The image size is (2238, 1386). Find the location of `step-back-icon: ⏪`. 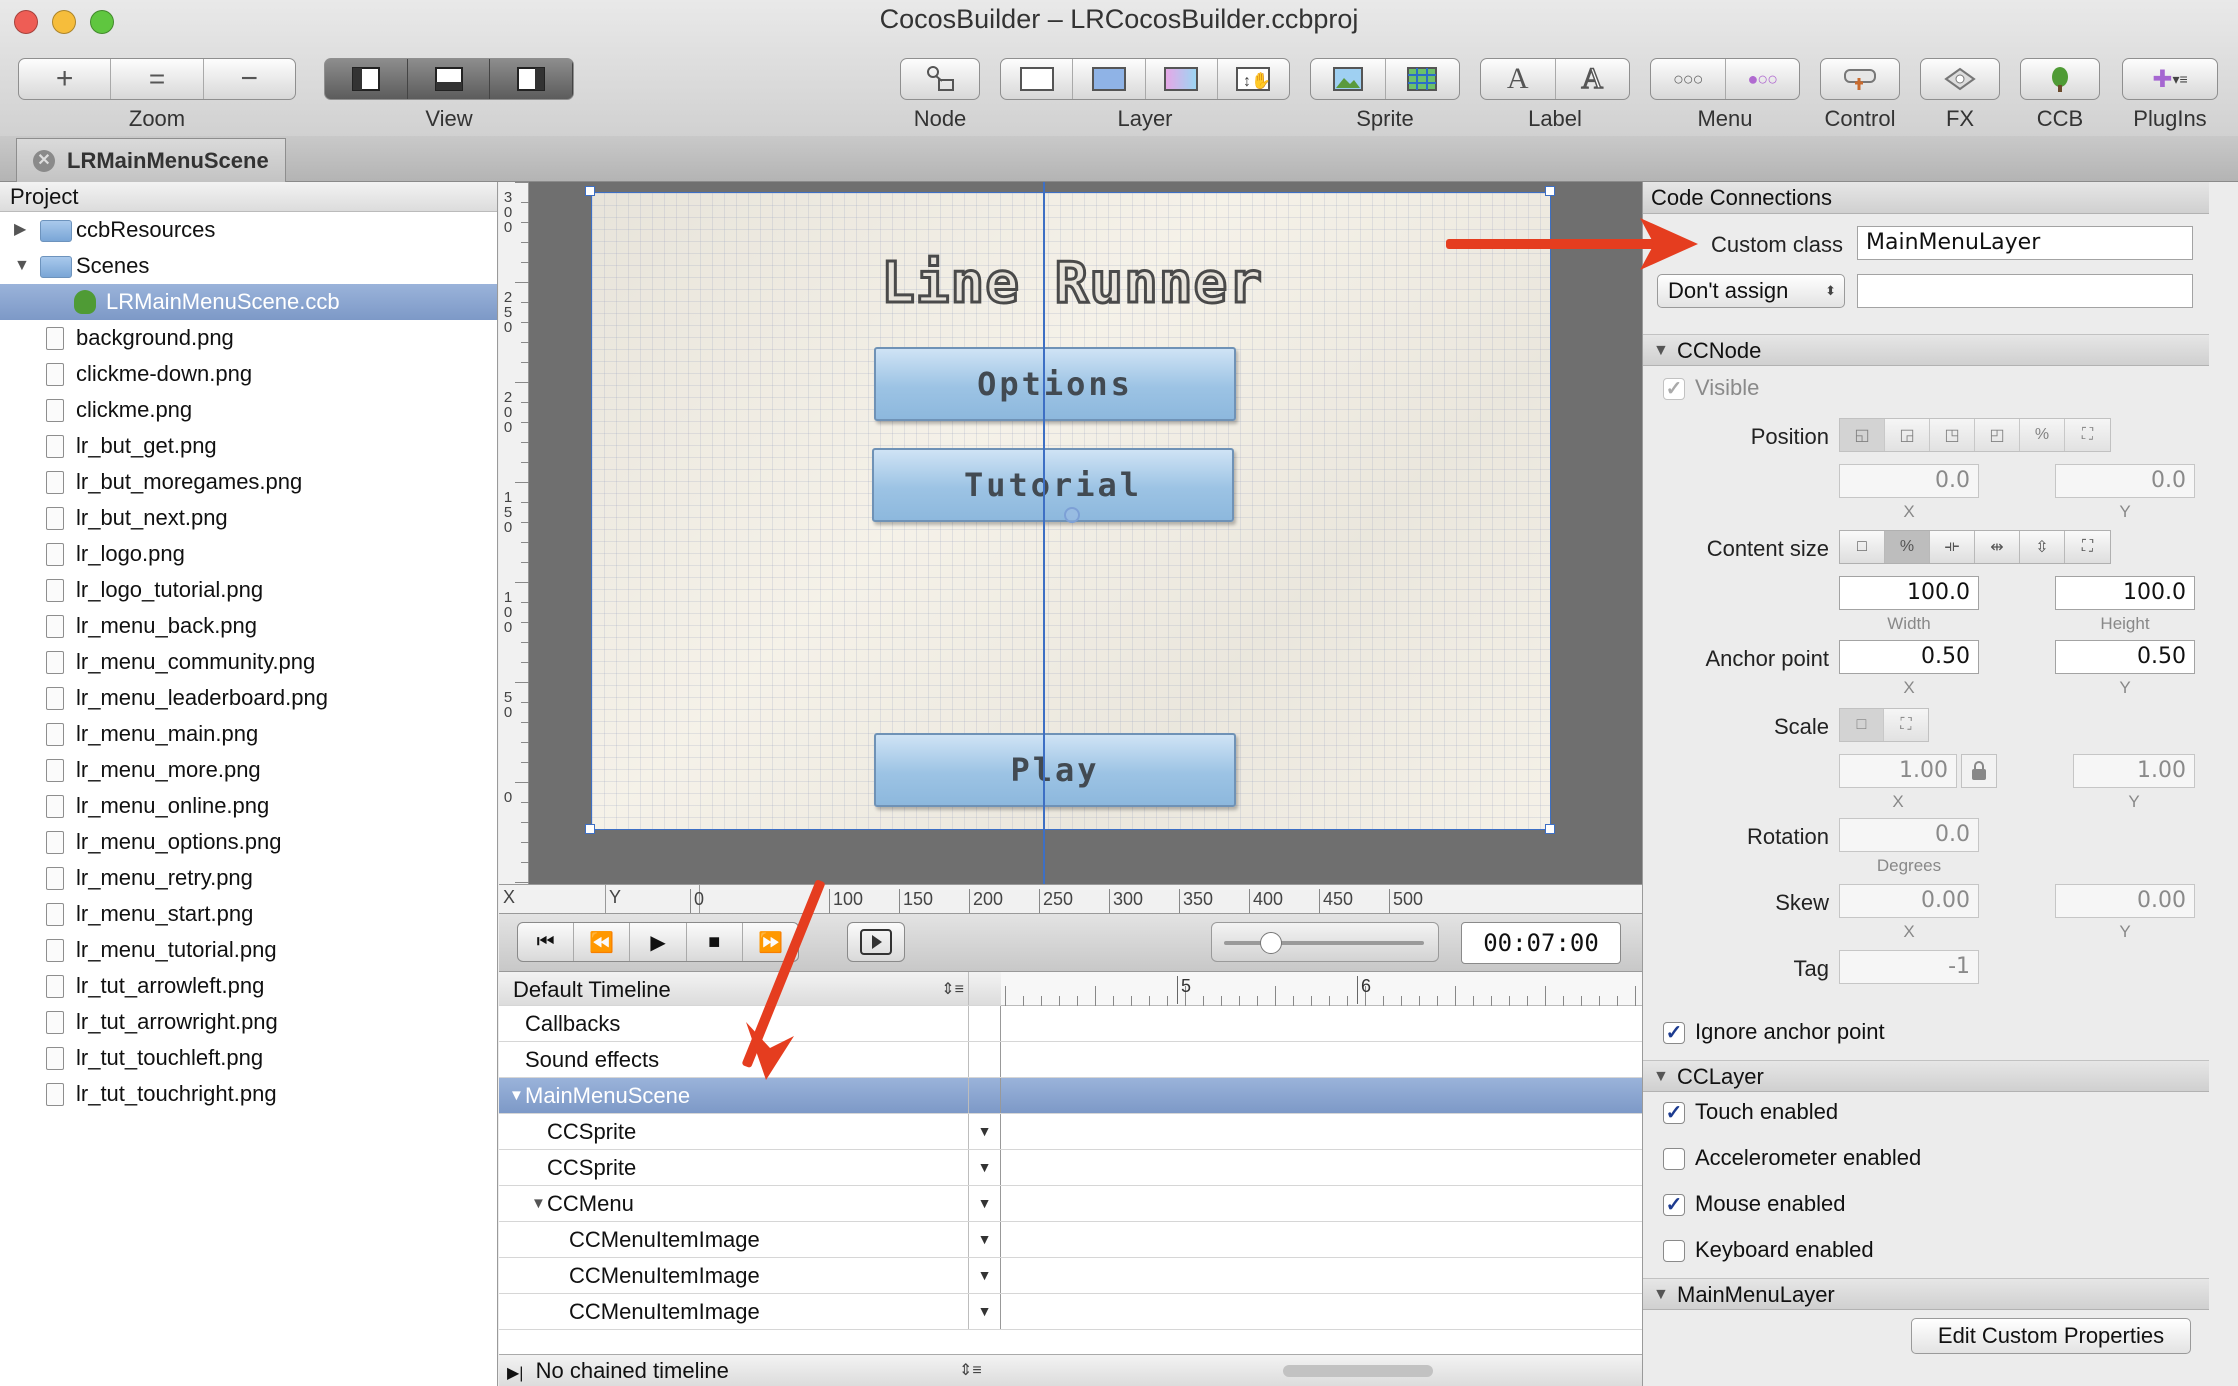

step-back-icon: ⏪ is located at coordinates (602, 942).